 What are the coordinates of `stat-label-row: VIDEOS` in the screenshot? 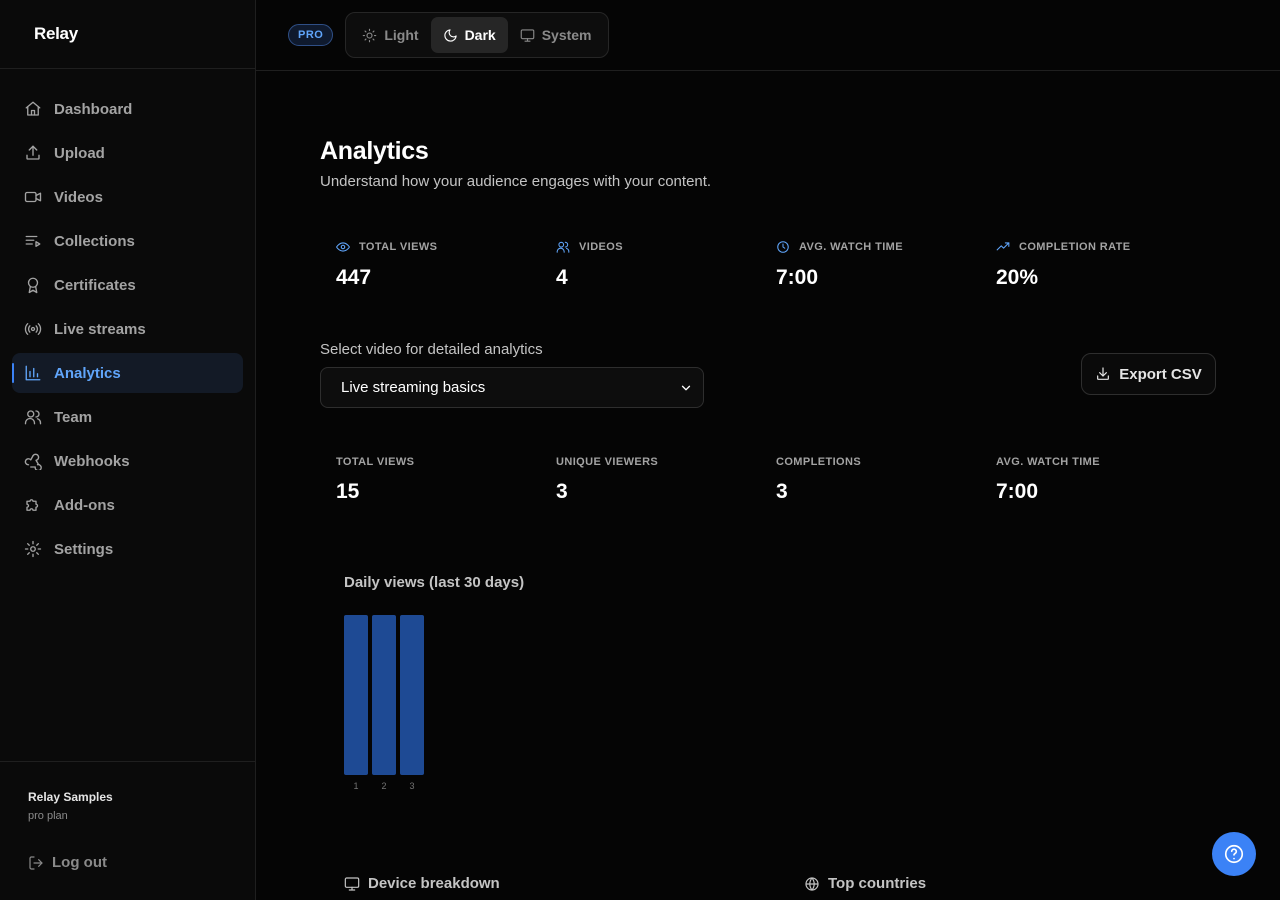 It's located at (666, 247).